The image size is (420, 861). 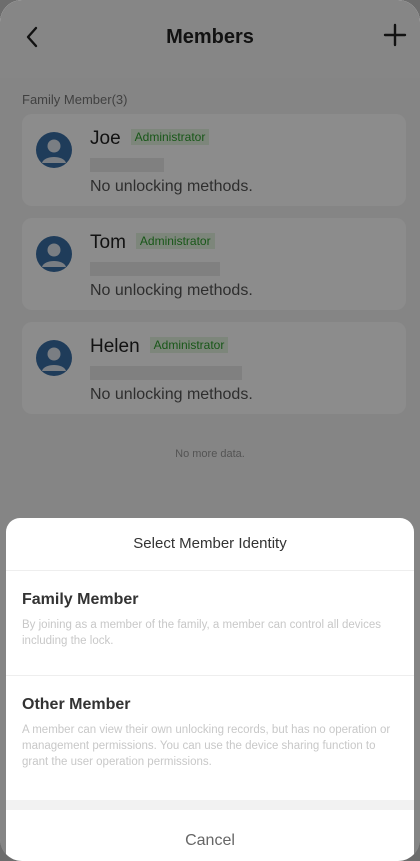 What do you see at coordinates (76, 704) in the screenshot?
I see `option-title: Other Member` at bounding box center [76, 704].